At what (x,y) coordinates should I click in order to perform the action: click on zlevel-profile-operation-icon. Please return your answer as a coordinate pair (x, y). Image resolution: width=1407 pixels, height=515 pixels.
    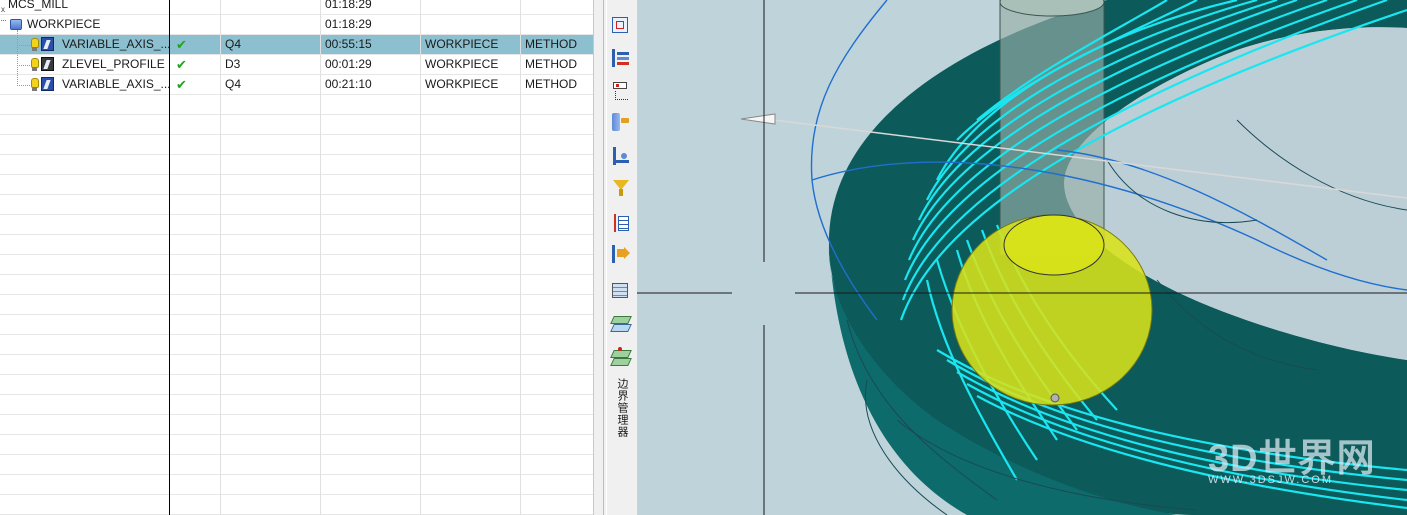
    Looking at the image, I should click on (47, 64).